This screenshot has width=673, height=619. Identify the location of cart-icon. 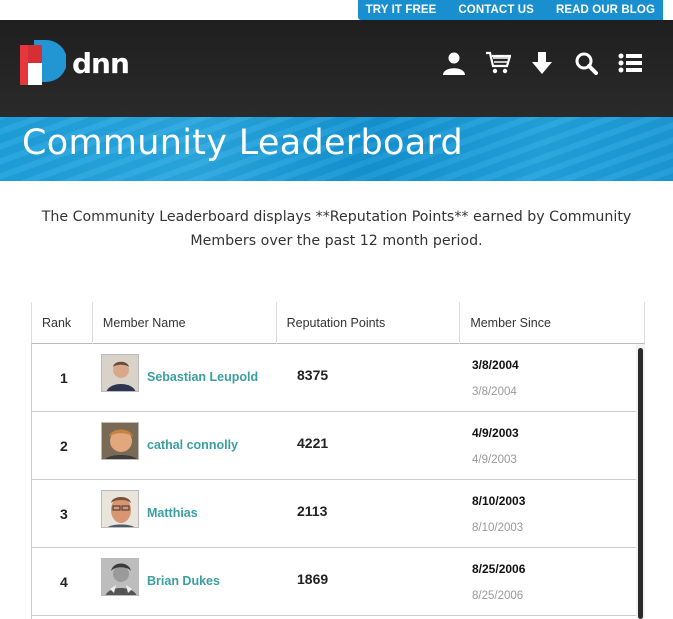
(498, 63).